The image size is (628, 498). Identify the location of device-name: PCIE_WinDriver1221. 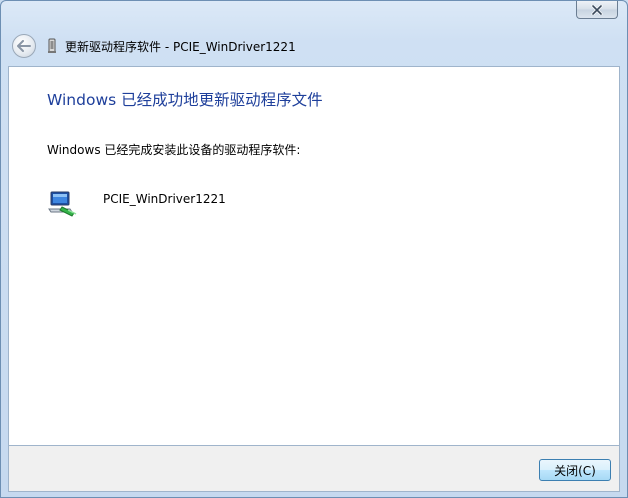
(164, 199).